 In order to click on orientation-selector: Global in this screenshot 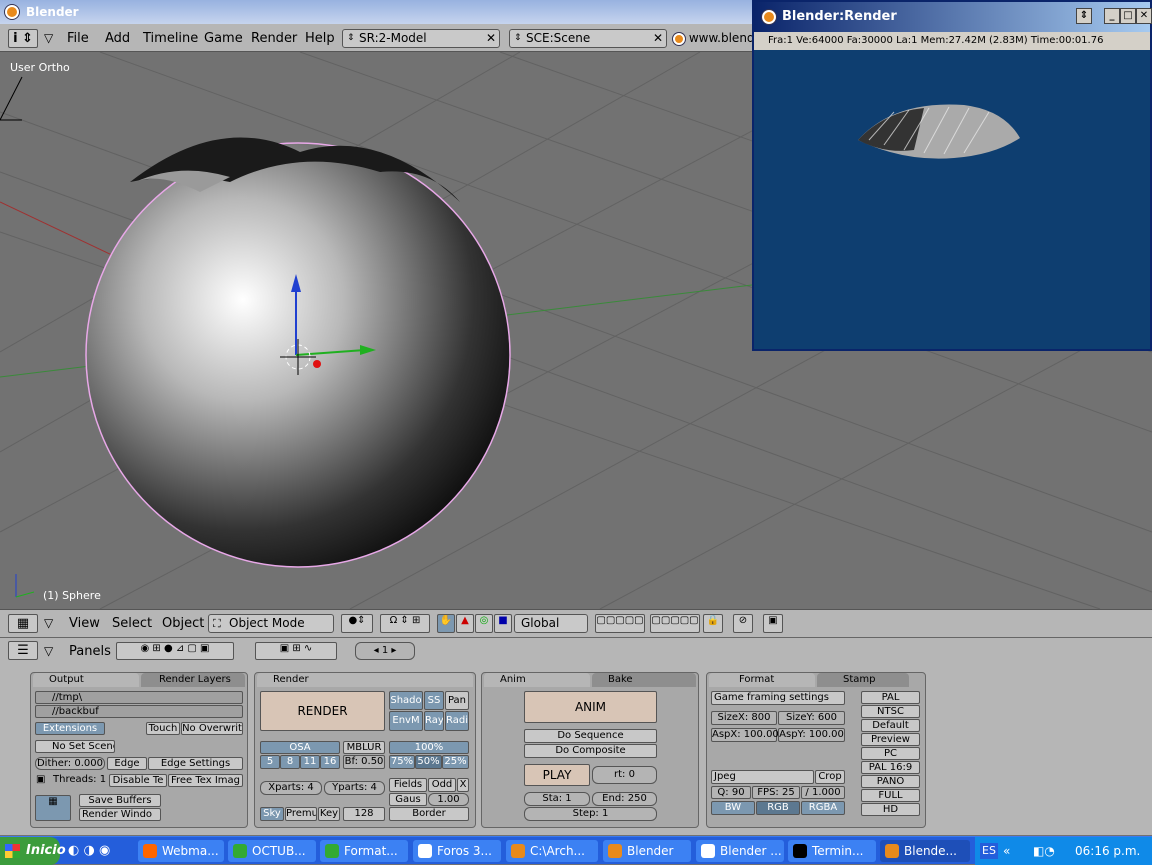, I will do `click(551, 623)`.